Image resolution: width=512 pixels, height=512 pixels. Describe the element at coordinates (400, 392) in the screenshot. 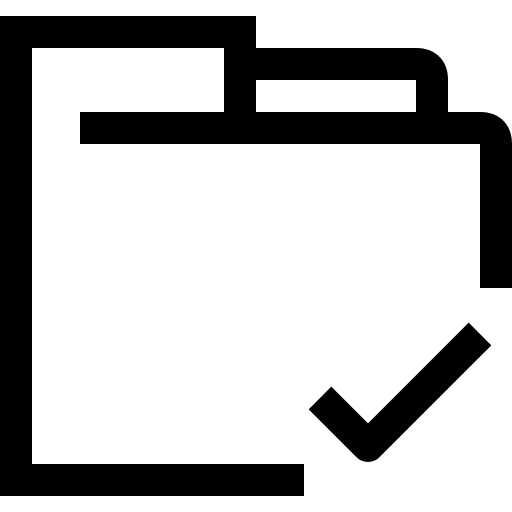

I see `checkmark-icon` at that location.